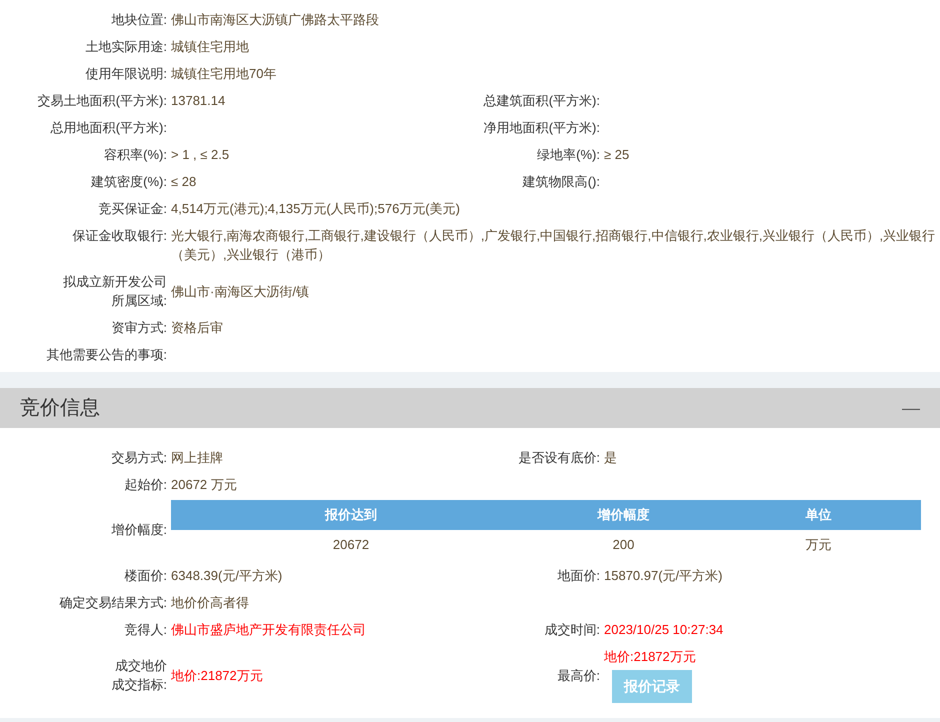  What do you see at coordinates (138, 458) in the screenshot?
I see `field-label: 交易方式:` at bounding box center [138, 458].